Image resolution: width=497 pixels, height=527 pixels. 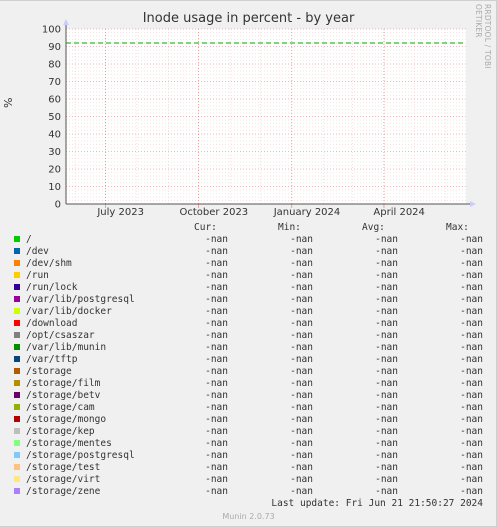 I want to click on legend-row: /storage/cam -nan -nan -nan -nan, so click(x=248, y=408).